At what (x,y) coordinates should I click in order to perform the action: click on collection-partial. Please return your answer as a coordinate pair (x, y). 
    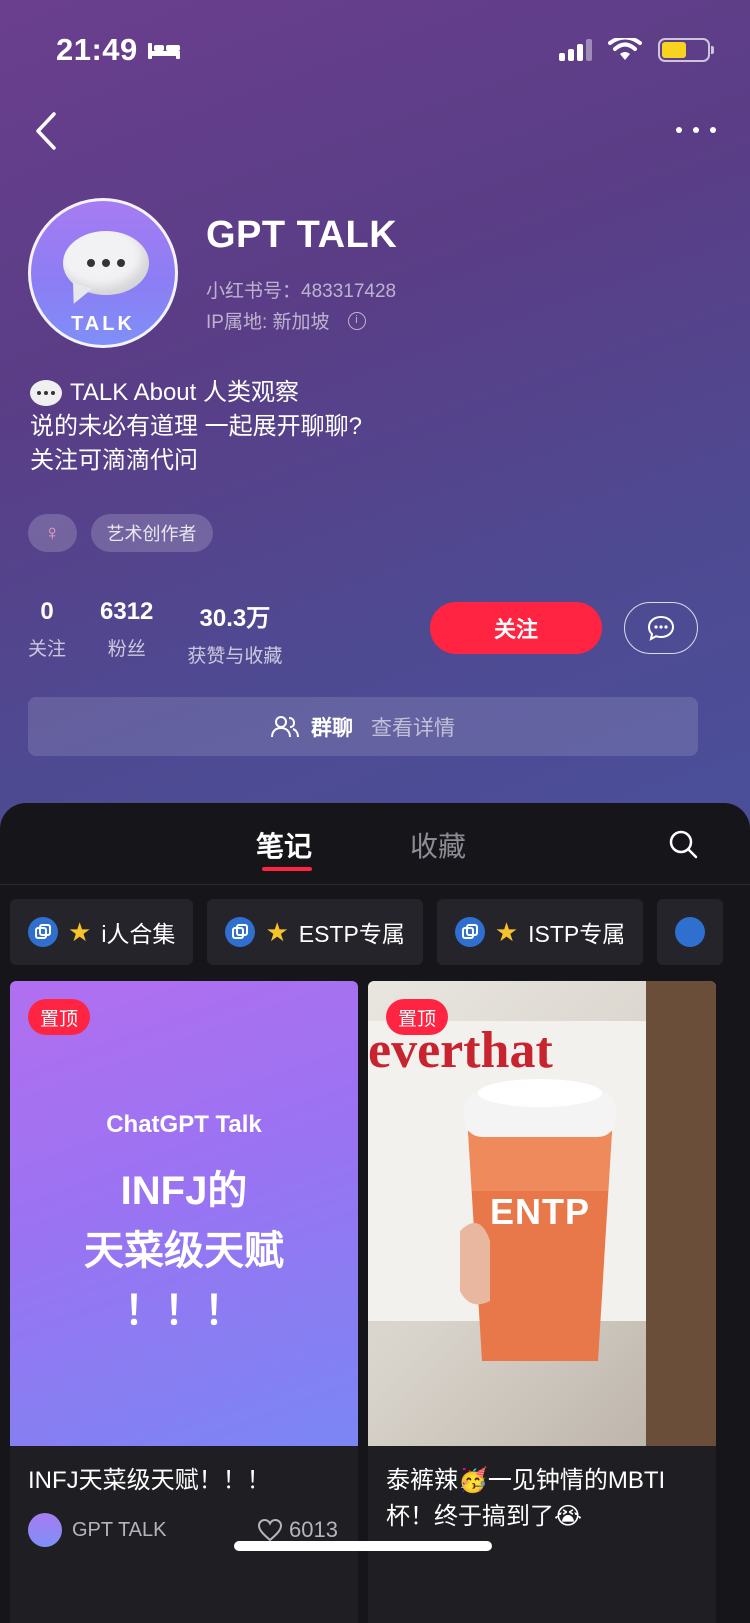
    Looking at the image, I should click on (690, 932).